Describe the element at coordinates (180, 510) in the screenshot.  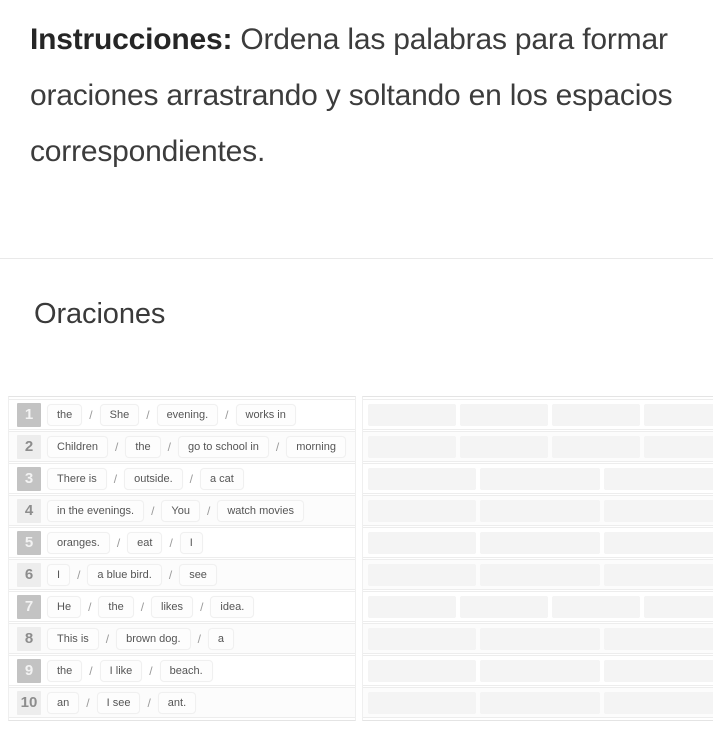
I see `draggable-word-chip: You` at that location.